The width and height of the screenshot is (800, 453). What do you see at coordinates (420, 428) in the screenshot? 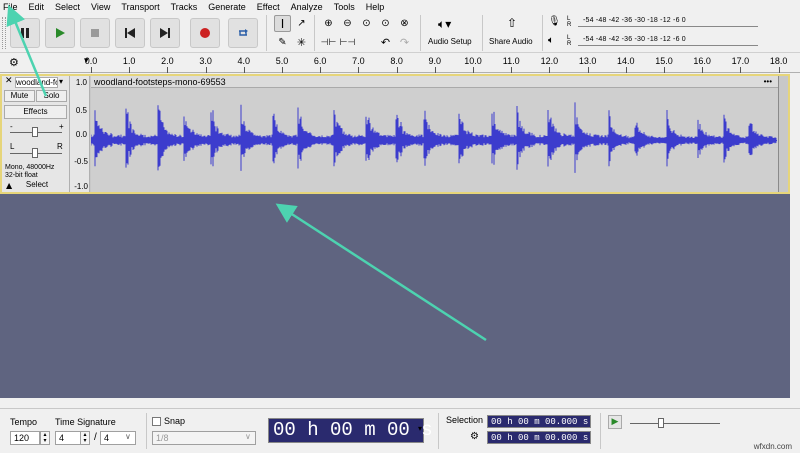
I see `time-display-menu-icon: ▾` at bounding box center [420, 428].